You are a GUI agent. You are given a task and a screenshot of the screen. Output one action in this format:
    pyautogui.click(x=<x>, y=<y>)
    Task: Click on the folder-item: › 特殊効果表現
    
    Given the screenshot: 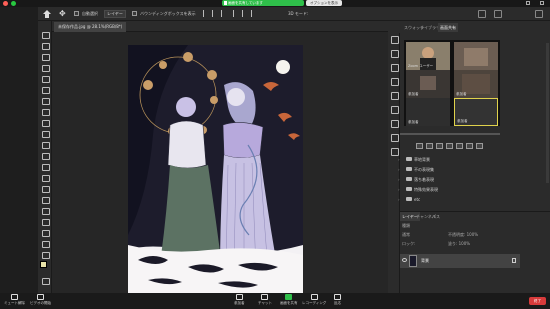 What is the action you would take?
    pyautogui.click(x=451, y=189)
    